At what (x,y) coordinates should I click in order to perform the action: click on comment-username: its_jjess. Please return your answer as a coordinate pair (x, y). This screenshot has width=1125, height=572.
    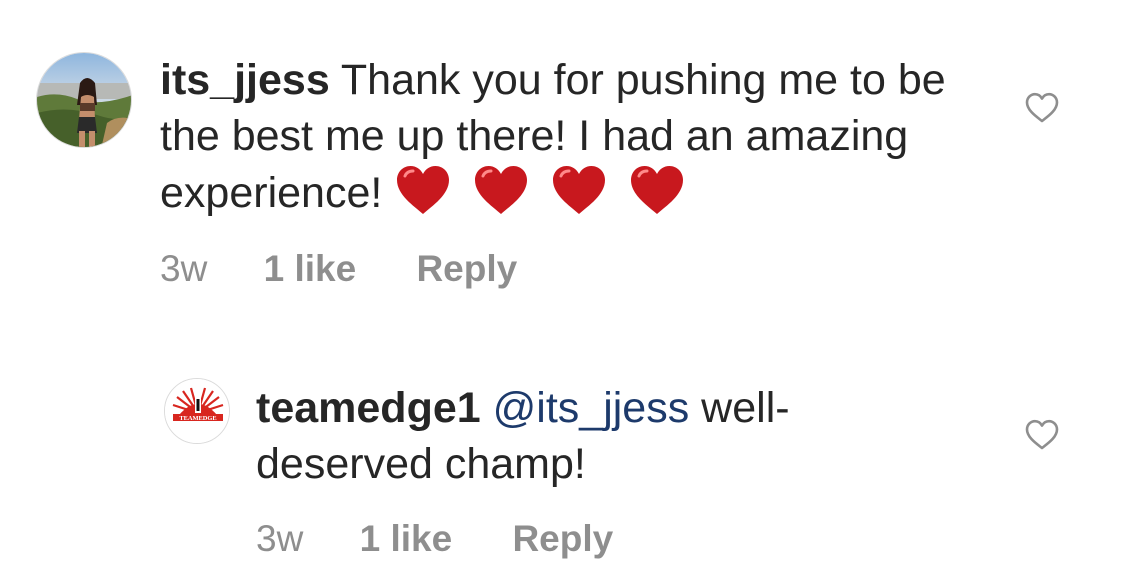
    Looking at the image, I should click on (245, 80).